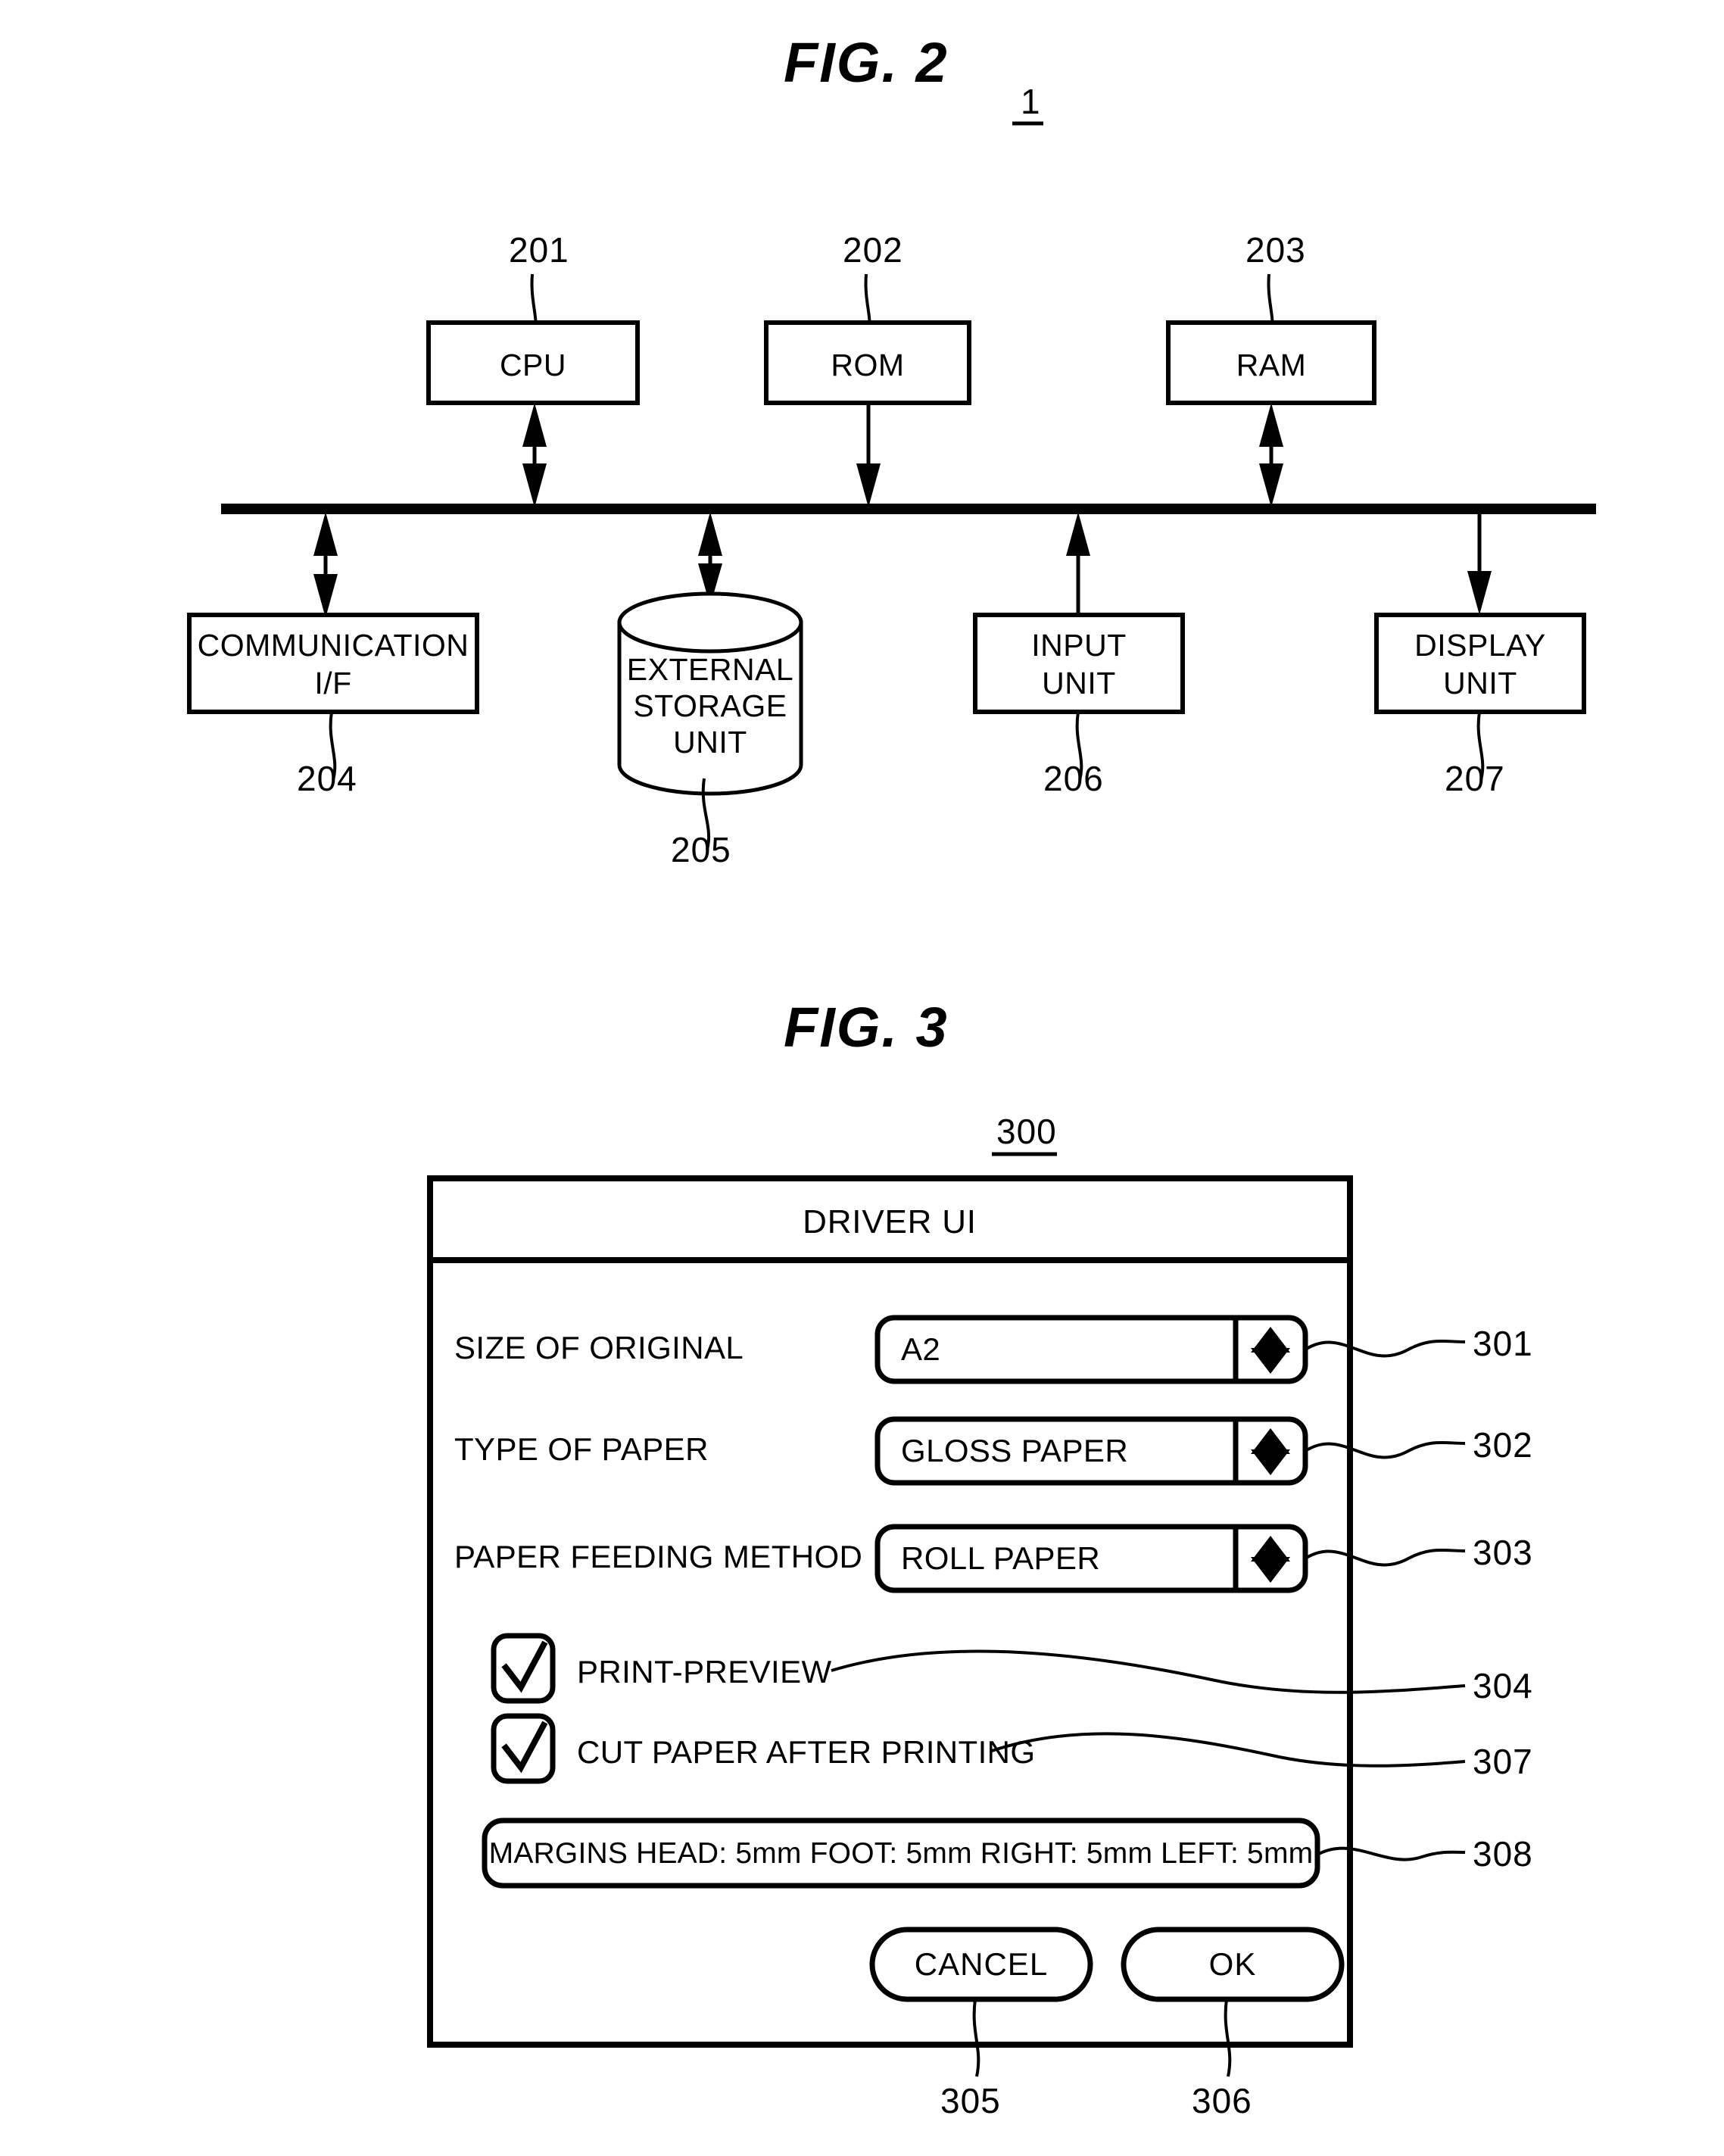 Image resolution: width=1724 pixels, height=2156 pixels. Describe the element at coordinates (710, 742) in the screenshot. I see `external-storage-label-line3: UNIT` at that location.